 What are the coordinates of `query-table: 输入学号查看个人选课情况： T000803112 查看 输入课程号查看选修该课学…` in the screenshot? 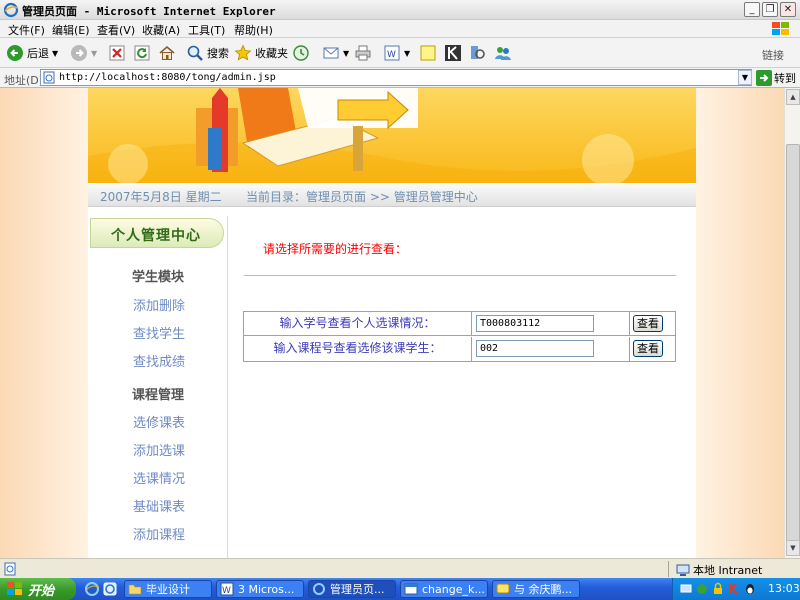 It's located at (459, 336).